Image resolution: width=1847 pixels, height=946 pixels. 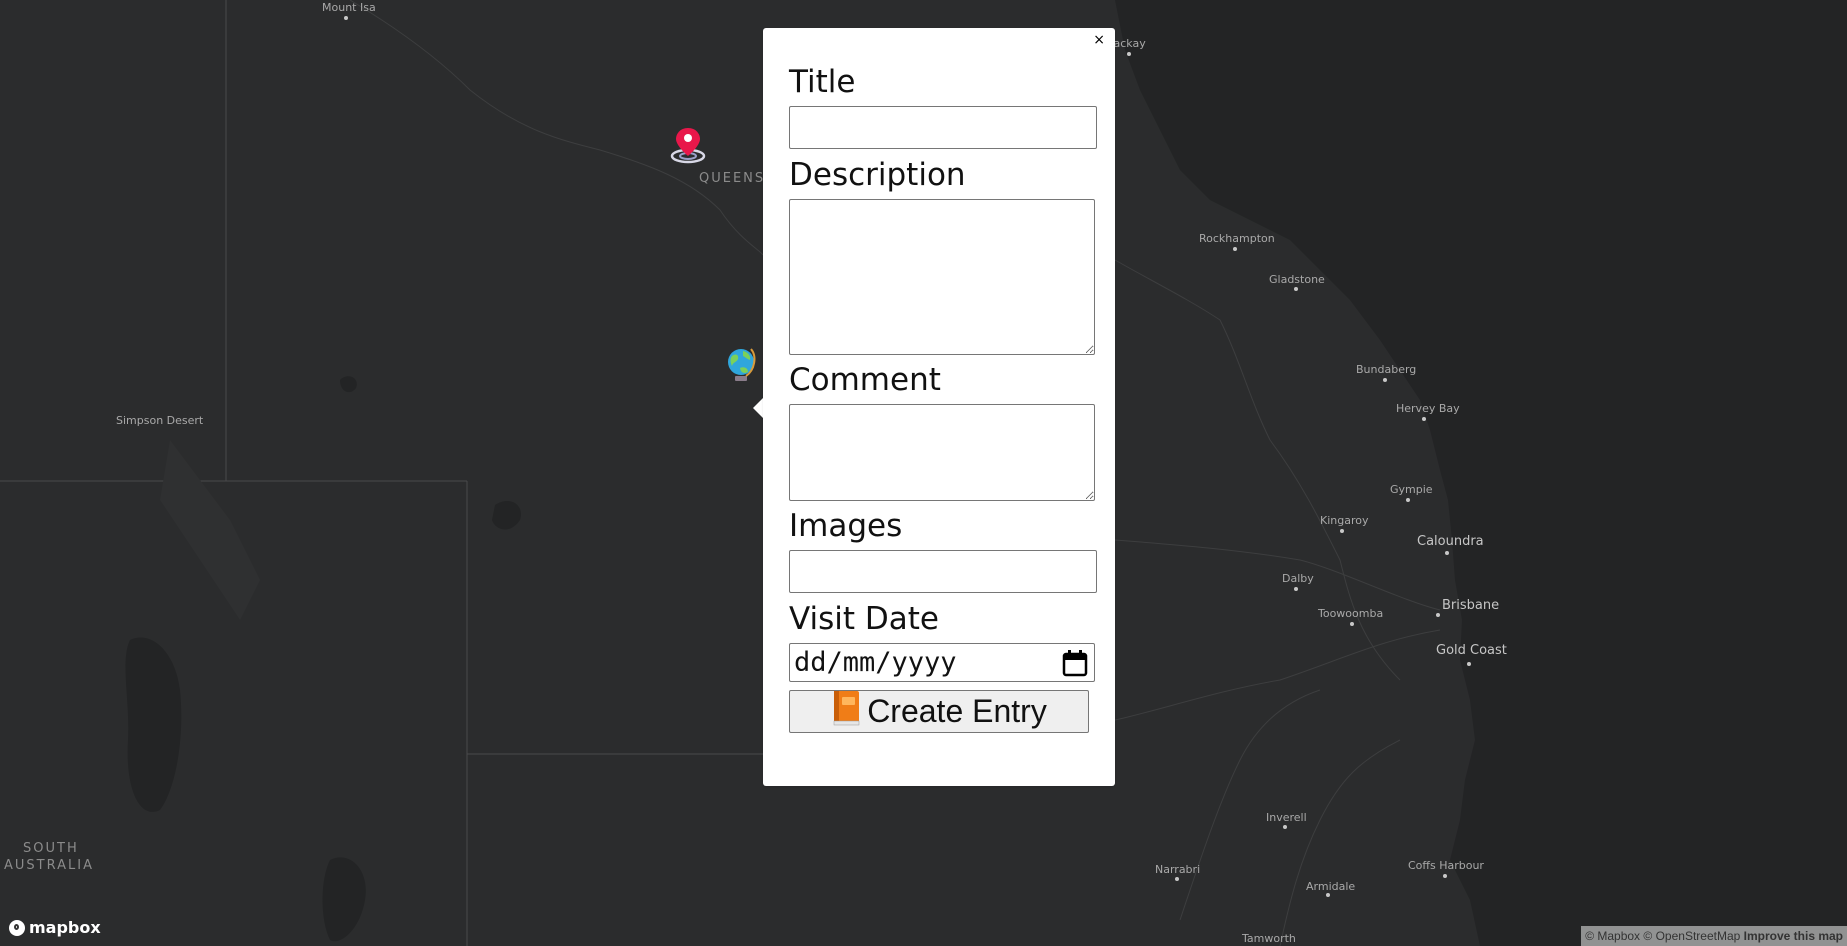 I want to click on place-label: Caloundra, so click(x=1450, y=541).